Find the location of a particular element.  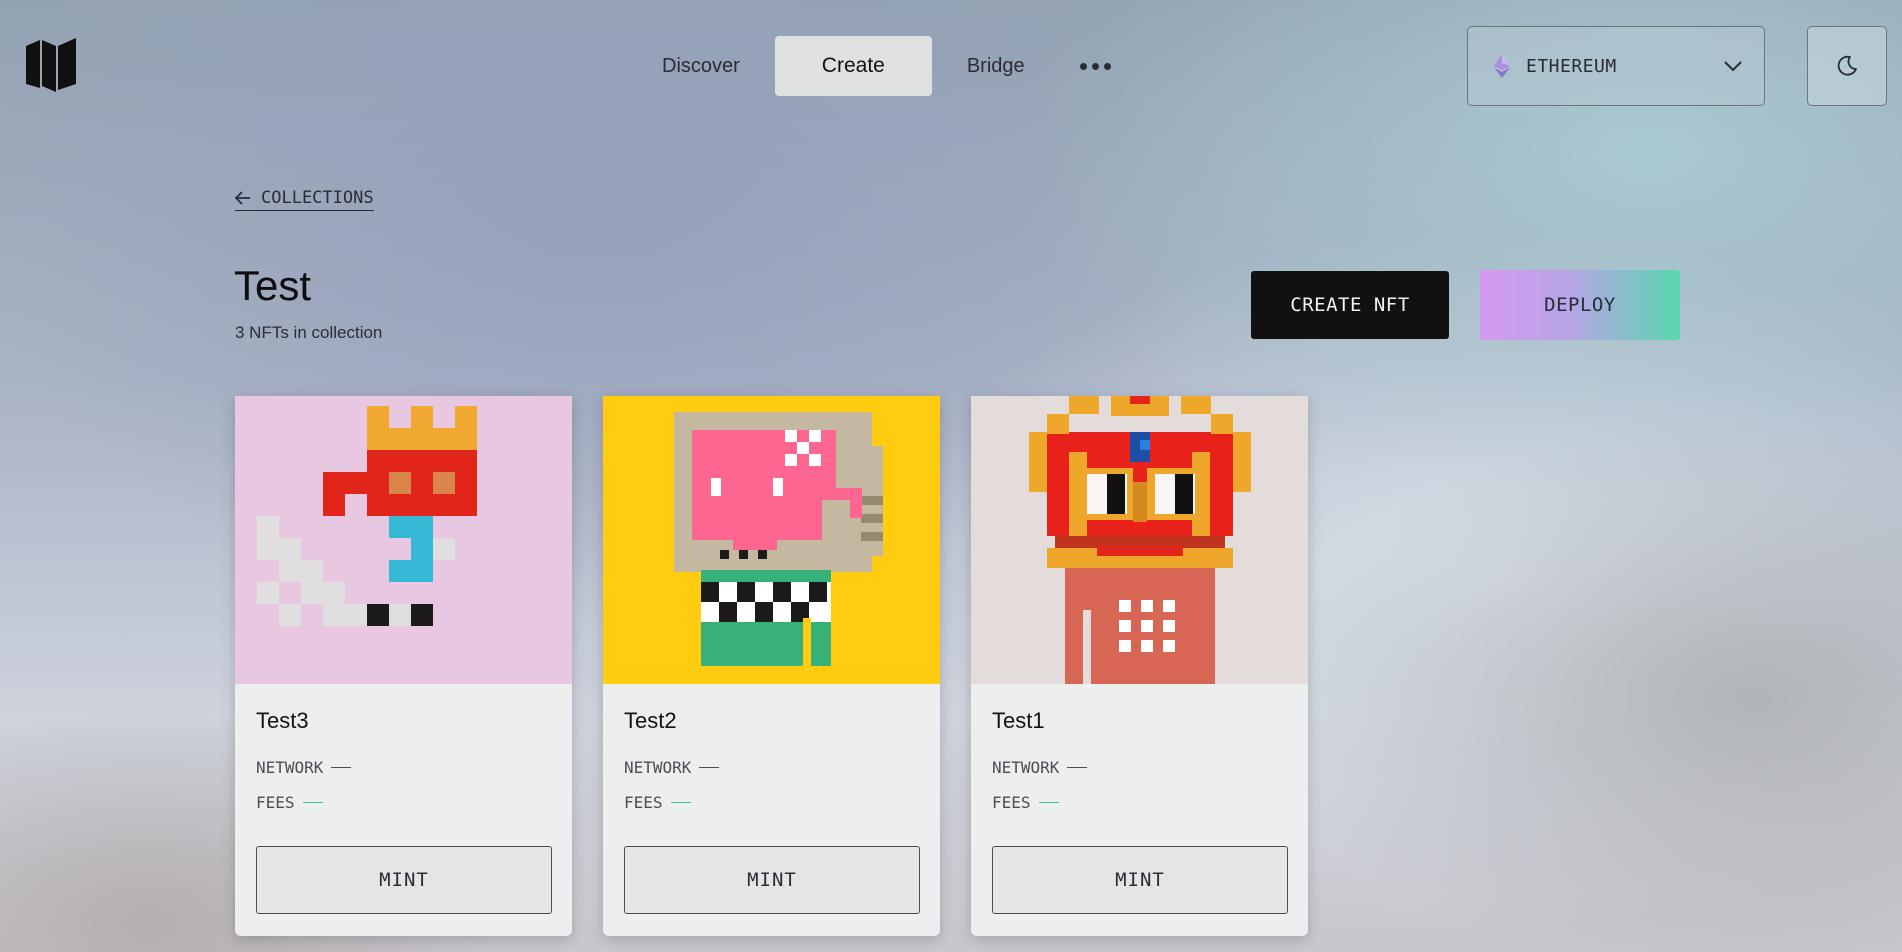

nav-discover: Discover is located at coordinates (701, 66).